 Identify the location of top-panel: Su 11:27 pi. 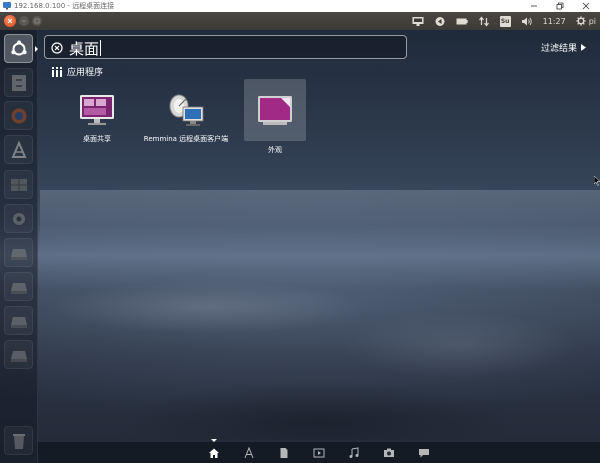
(300, 21).